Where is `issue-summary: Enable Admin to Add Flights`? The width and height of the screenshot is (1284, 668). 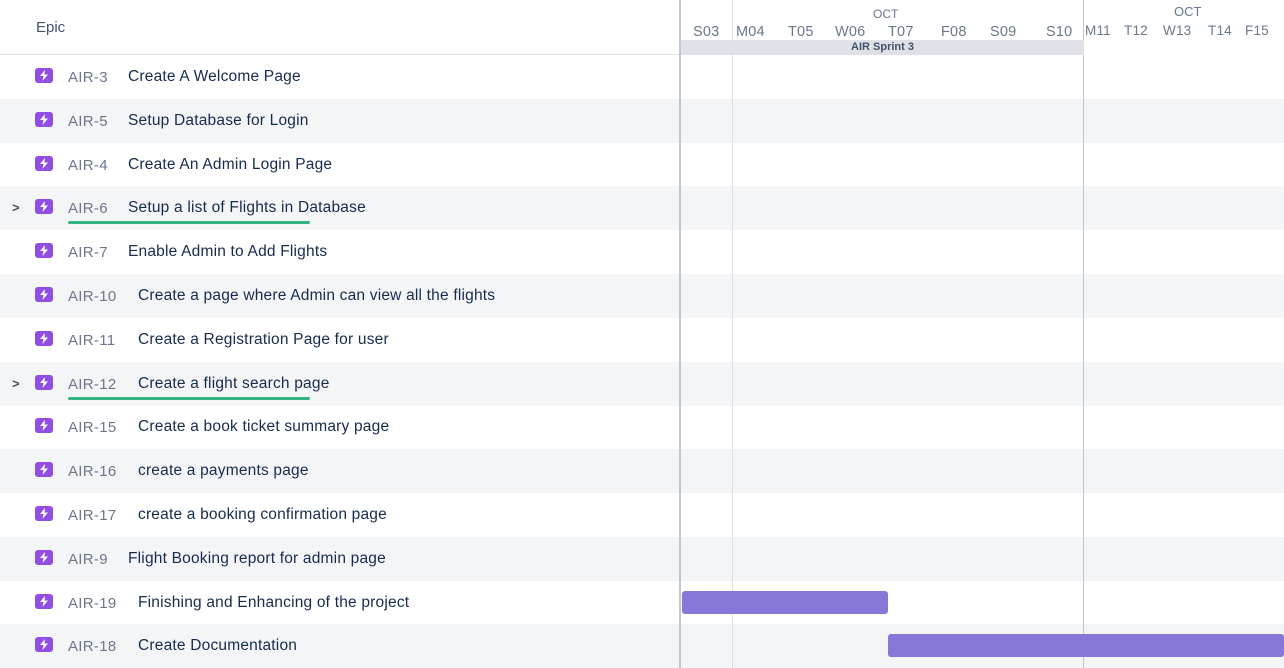
issue-summary: Enable Admin to Add Flights is located at coordinates (227, 252).